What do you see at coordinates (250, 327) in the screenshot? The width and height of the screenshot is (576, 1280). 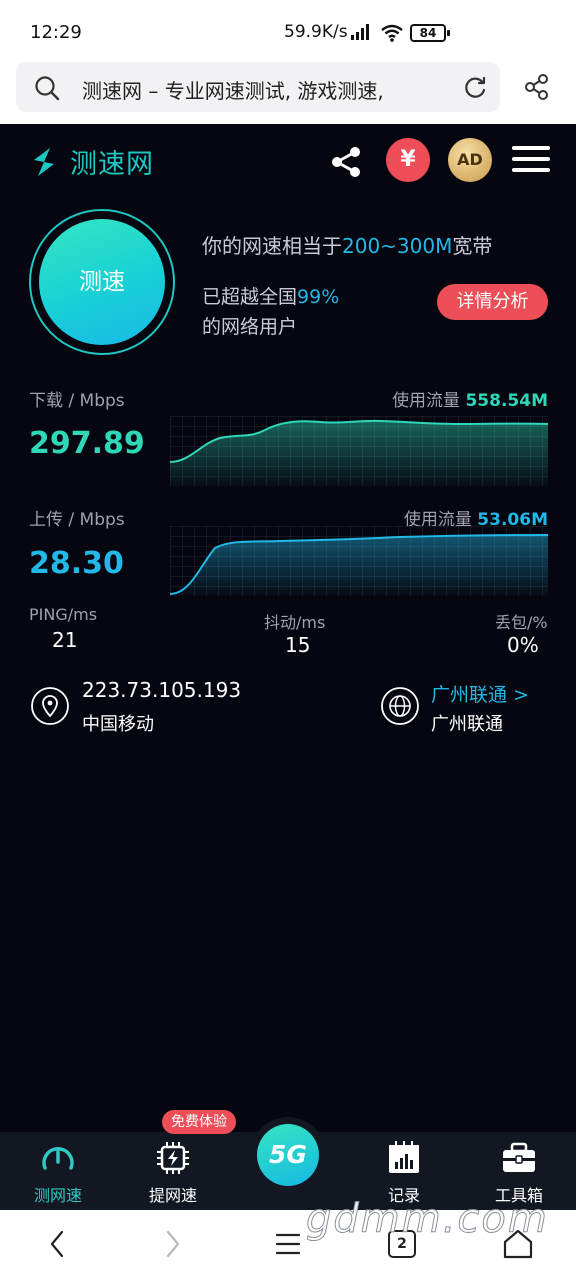 I see `ranking-suffix: 的网络用户` at bounding box center [250, 327].